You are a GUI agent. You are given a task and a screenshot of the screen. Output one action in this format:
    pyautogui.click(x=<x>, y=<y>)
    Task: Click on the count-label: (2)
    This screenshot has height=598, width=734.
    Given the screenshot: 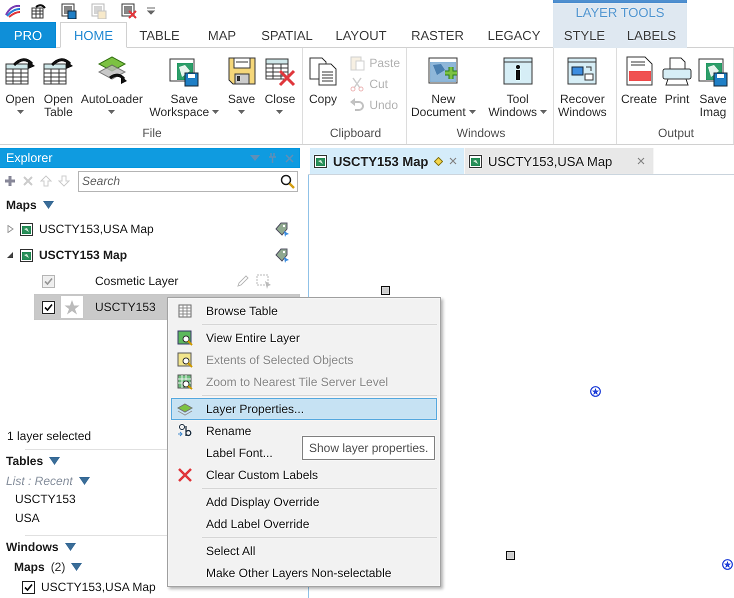 What is the action you would take?
    pyautogui.click(x=58, y=567)
    